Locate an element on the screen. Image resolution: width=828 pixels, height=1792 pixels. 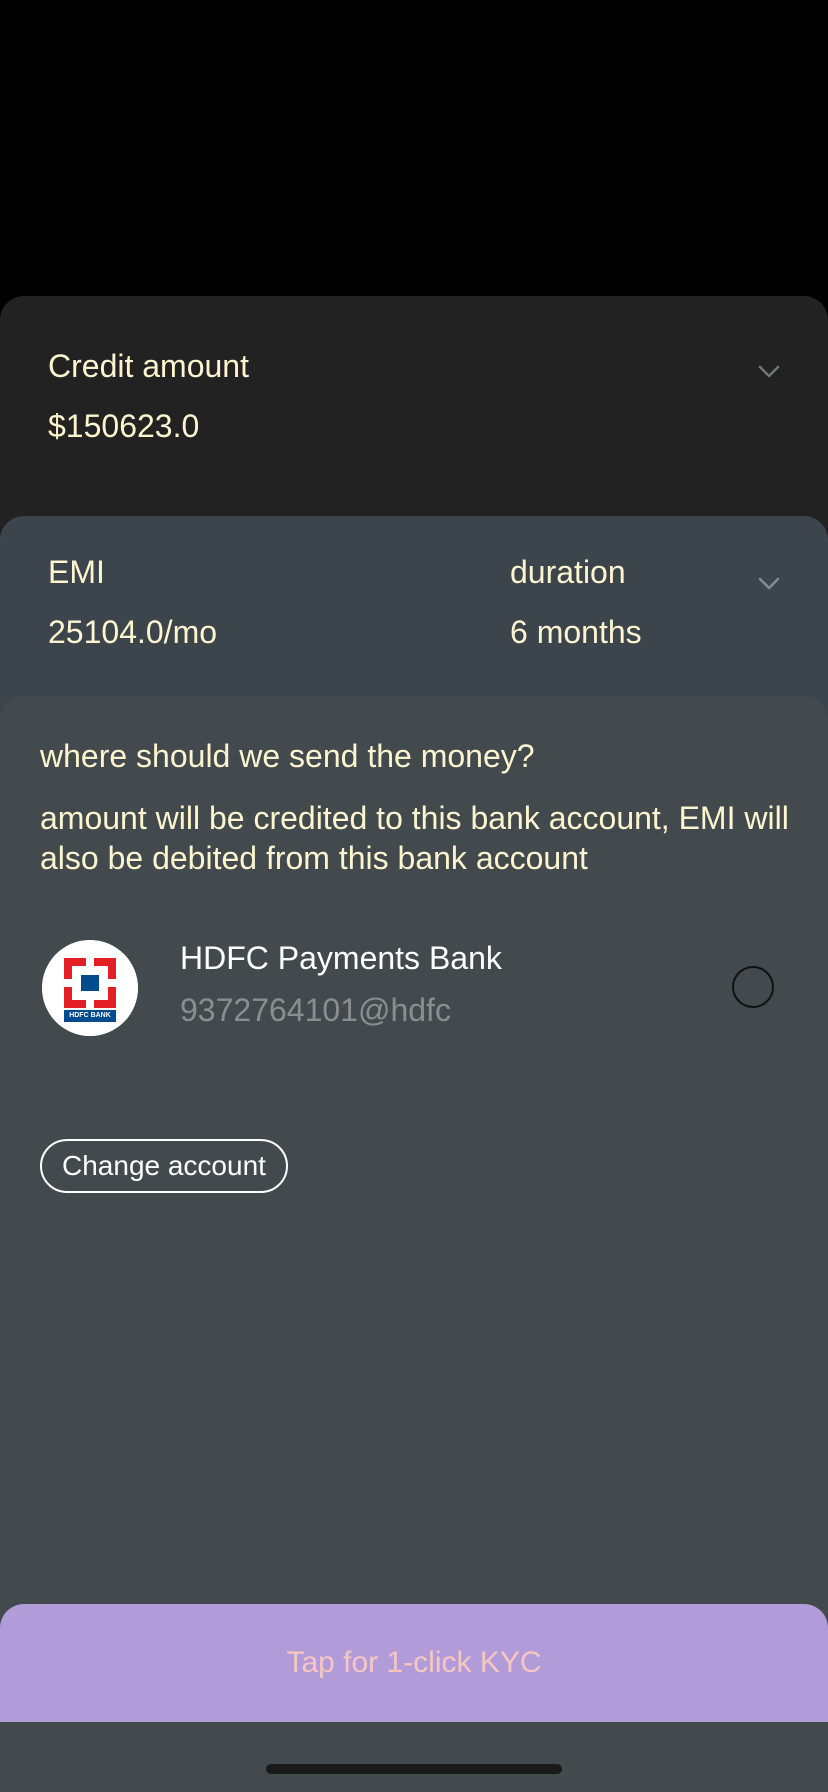
duration-label: duration is located at coordinates (568, 572).